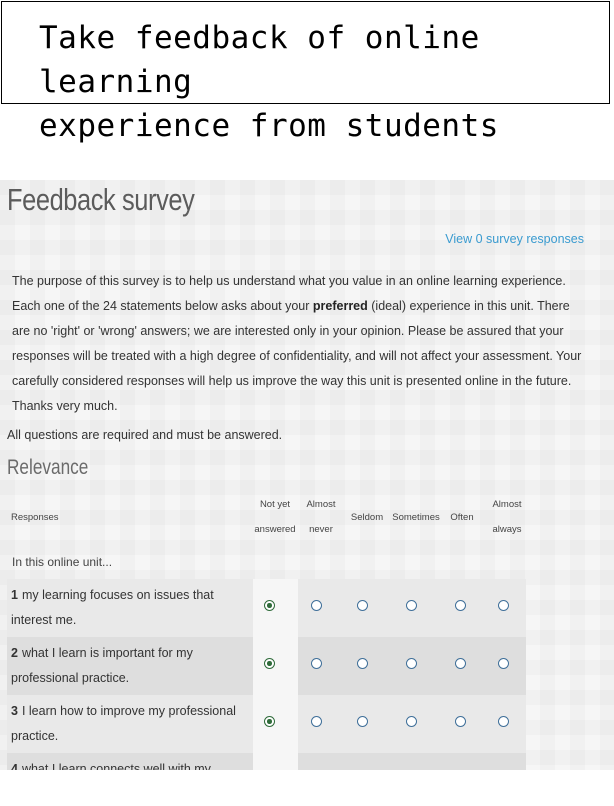 This screenshot has width=614, height=806. I want to click on col-header-almost-always-l2: always, so click(507, 529).